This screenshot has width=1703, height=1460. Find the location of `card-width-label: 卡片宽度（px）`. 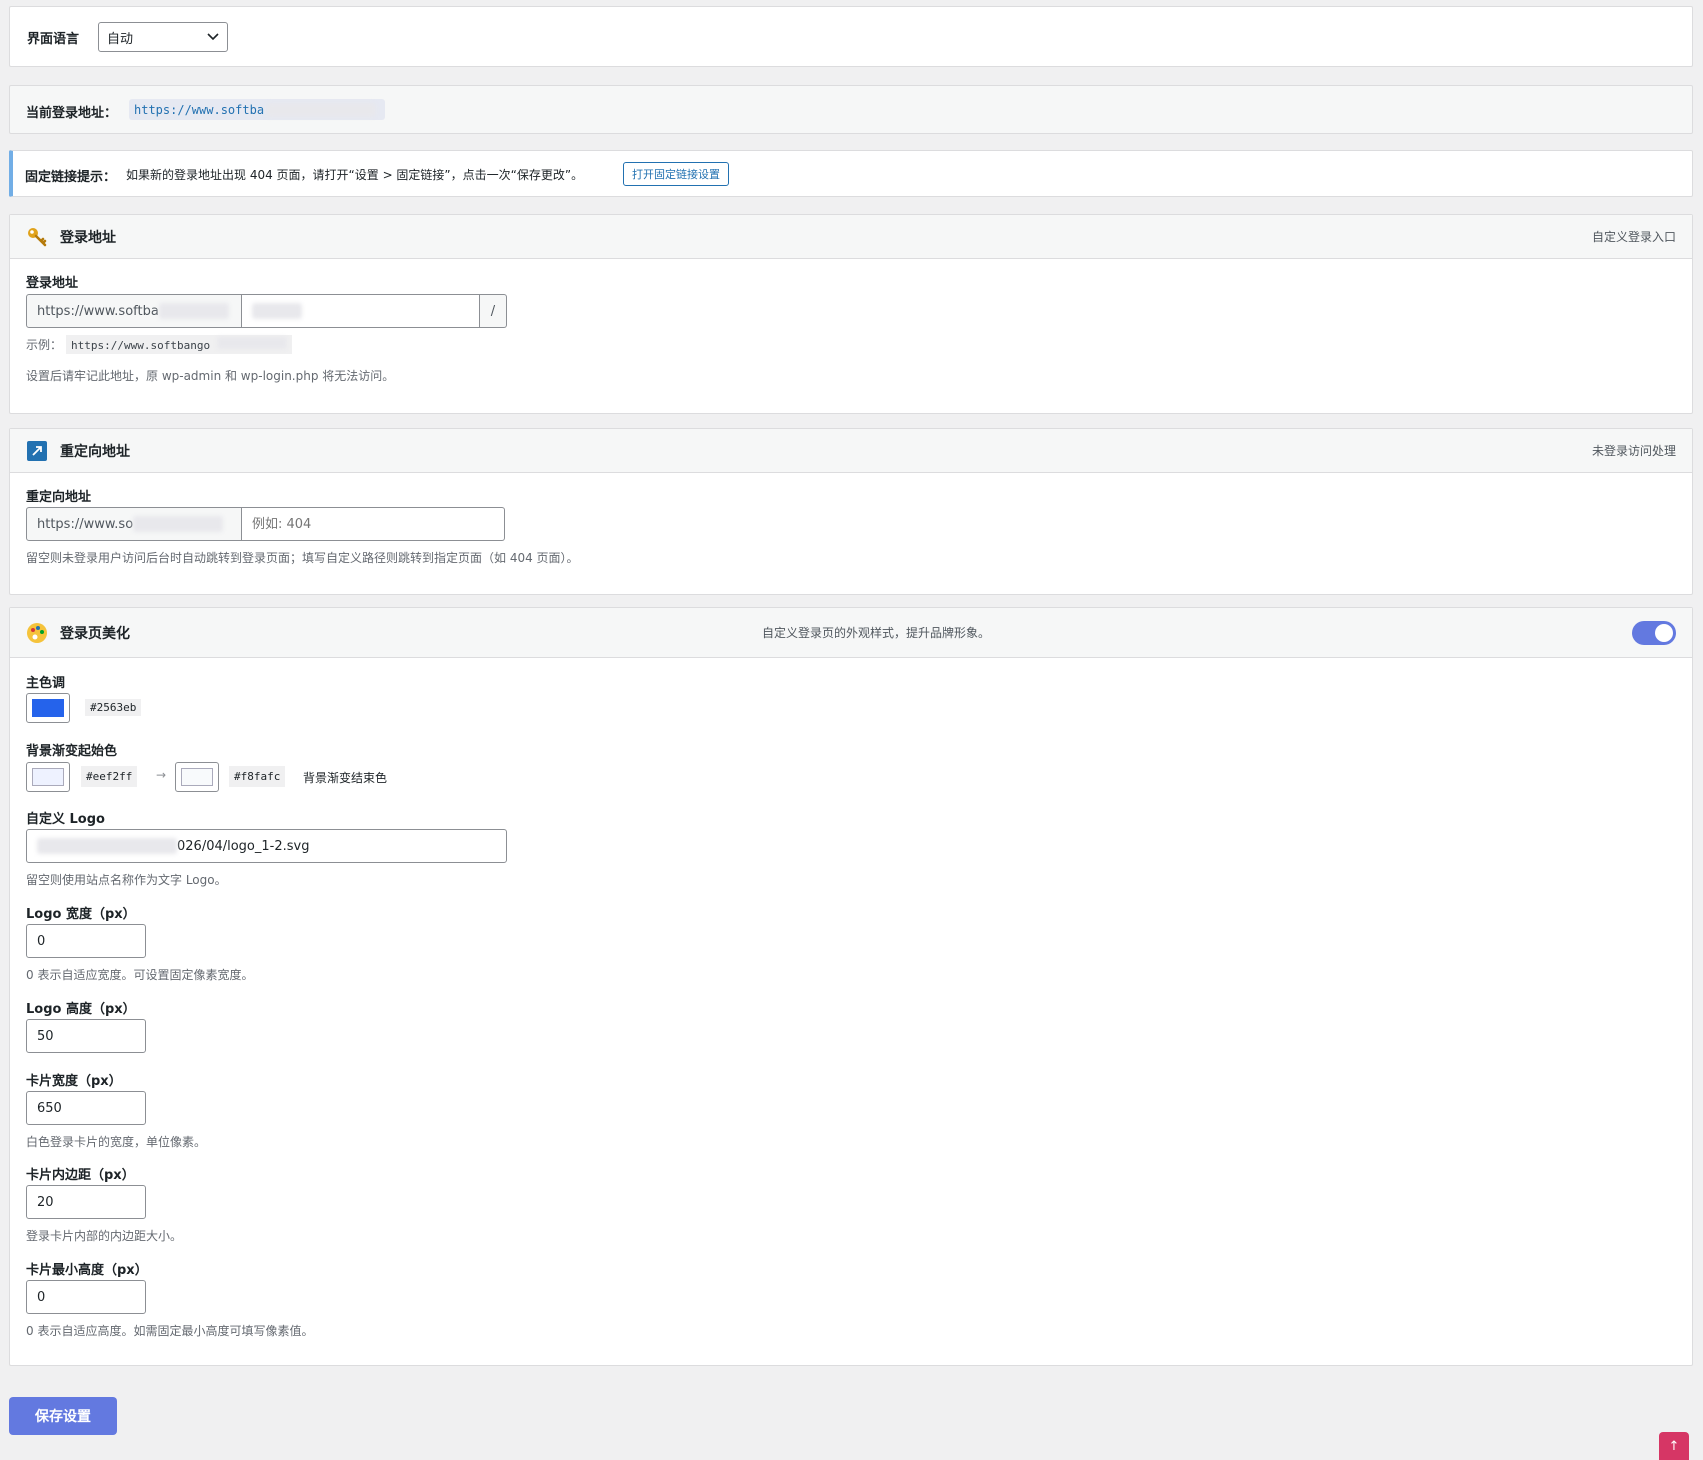

card-width-label: 卡片宽度（px） is located at coordinates (74, 1081).